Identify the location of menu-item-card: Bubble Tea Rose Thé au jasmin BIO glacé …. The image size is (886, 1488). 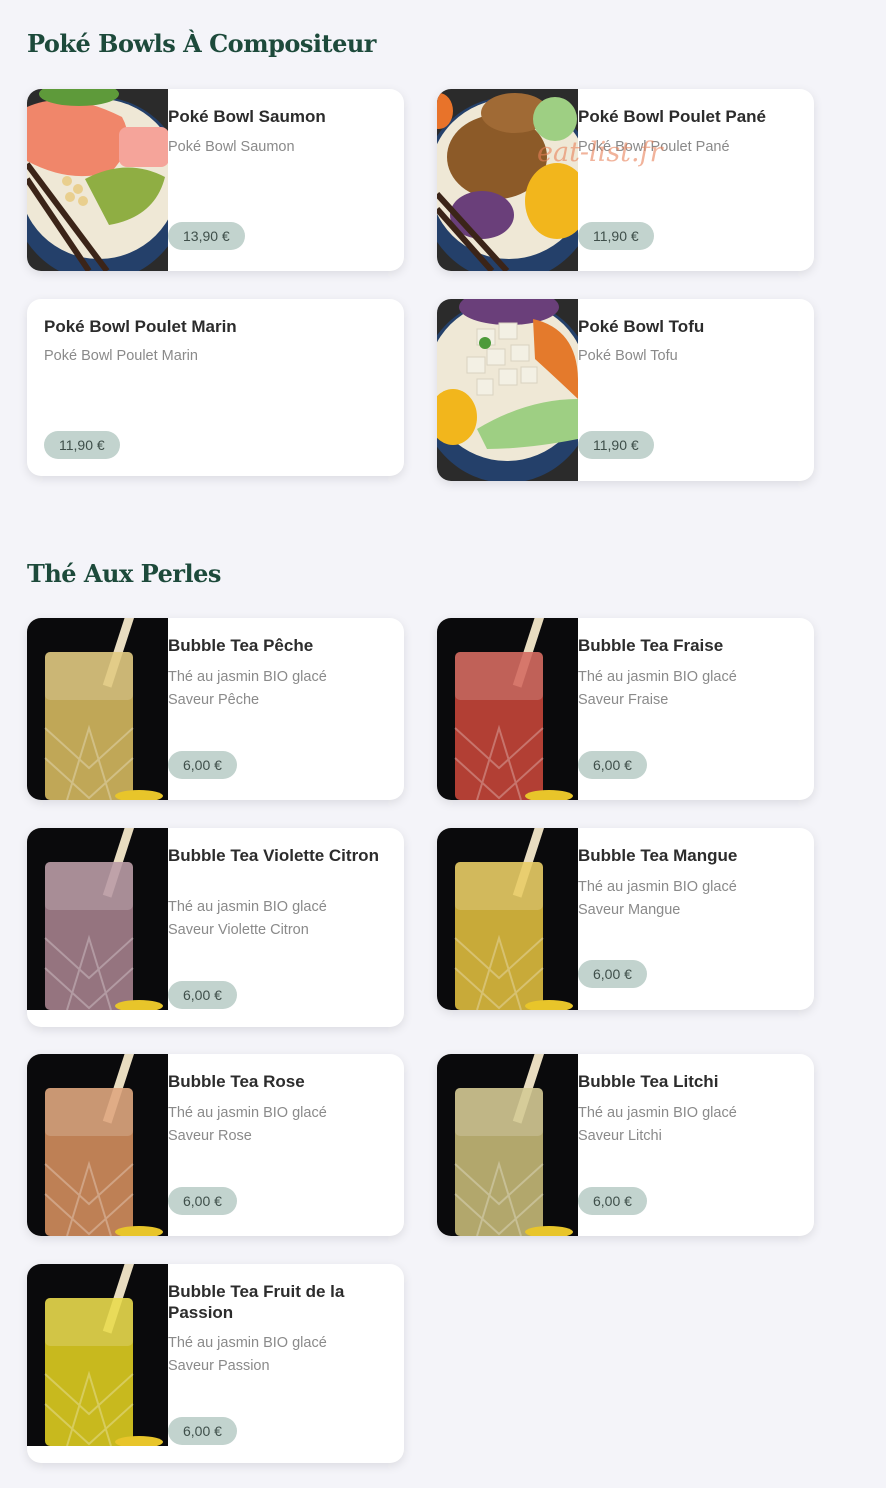
(215, 1145).